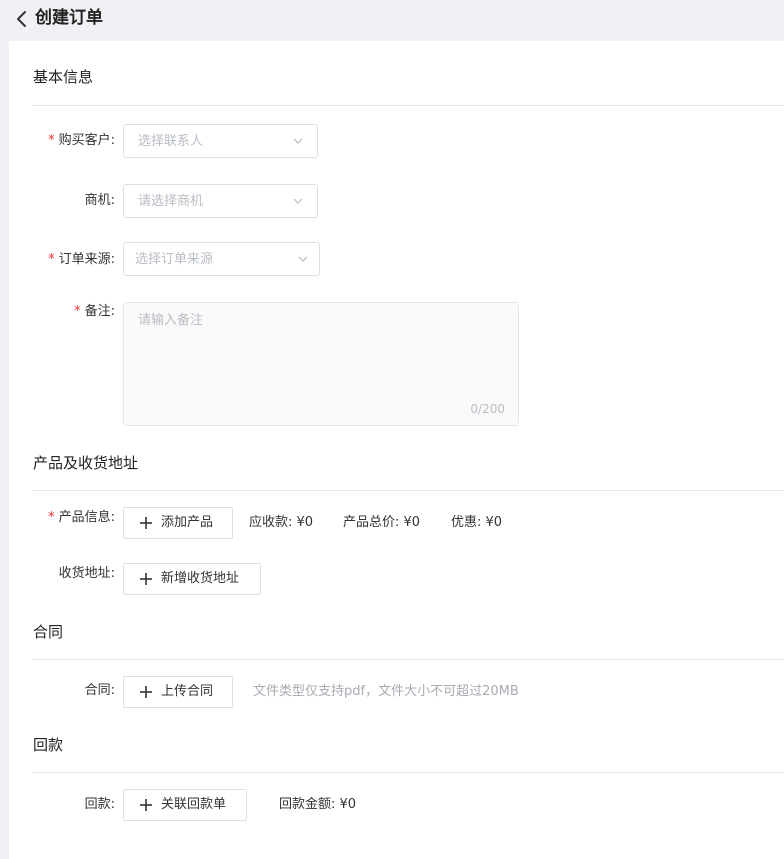 The width and height of the screenshot is (784, 859). Describe the element at coordinates (81, 259) in the screenshot. I see `order-source-label: * 订单来源:` at that location.